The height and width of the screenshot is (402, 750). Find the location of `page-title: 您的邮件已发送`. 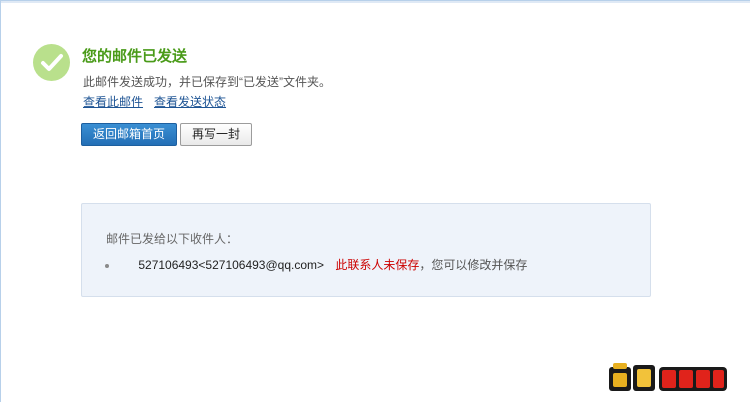

page-title: 您的邮件已发送 is located at coordinates (135, 56).